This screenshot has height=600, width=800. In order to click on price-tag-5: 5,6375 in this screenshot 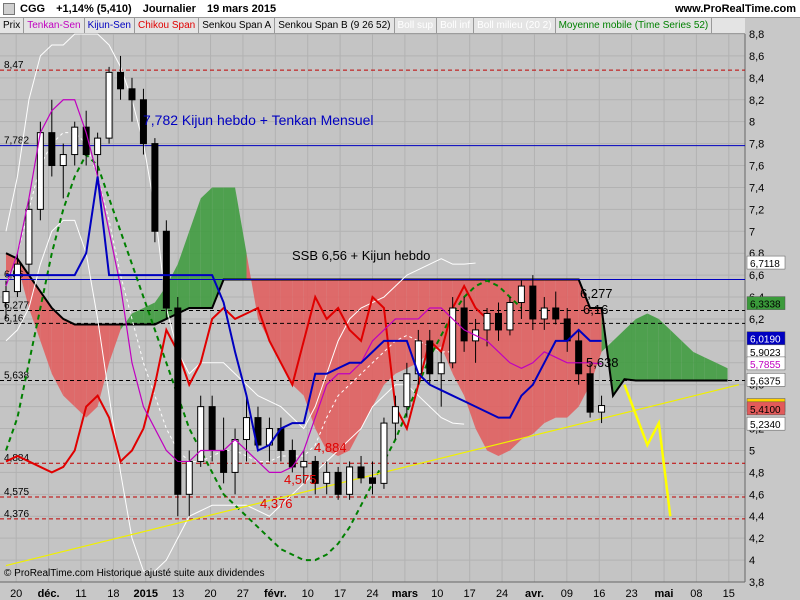, I will do `click(765, 381)`.